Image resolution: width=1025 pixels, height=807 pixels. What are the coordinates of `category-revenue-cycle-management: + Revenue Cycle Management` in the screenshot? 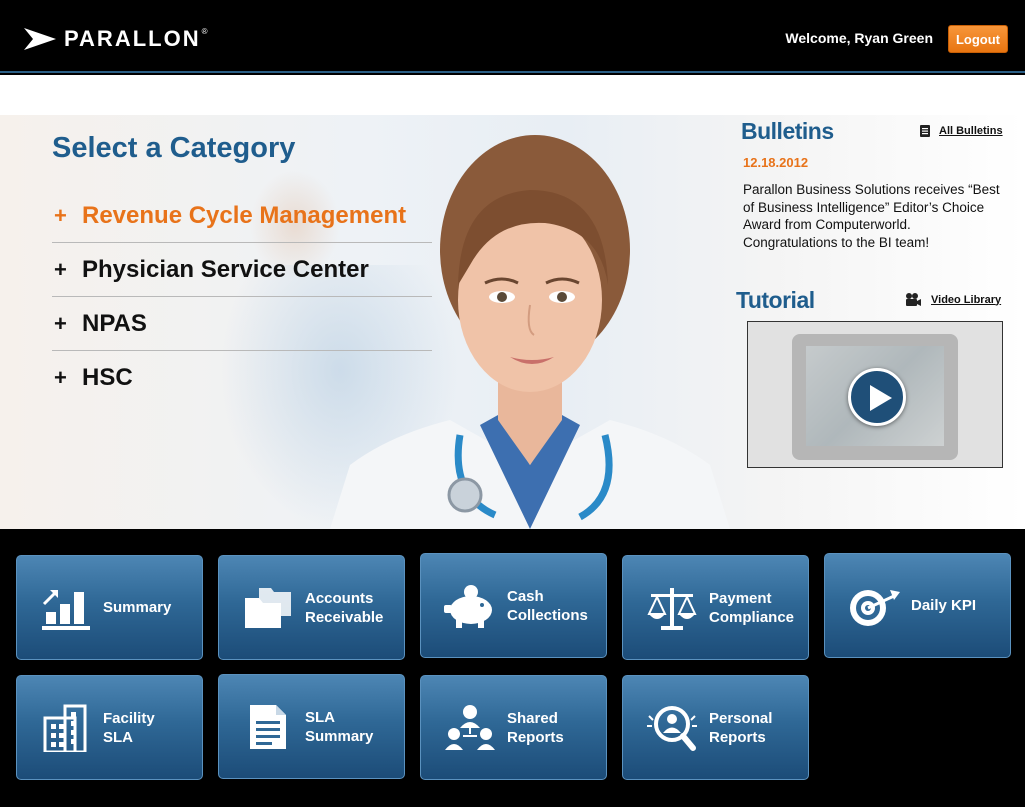 It's located at (242, 216).